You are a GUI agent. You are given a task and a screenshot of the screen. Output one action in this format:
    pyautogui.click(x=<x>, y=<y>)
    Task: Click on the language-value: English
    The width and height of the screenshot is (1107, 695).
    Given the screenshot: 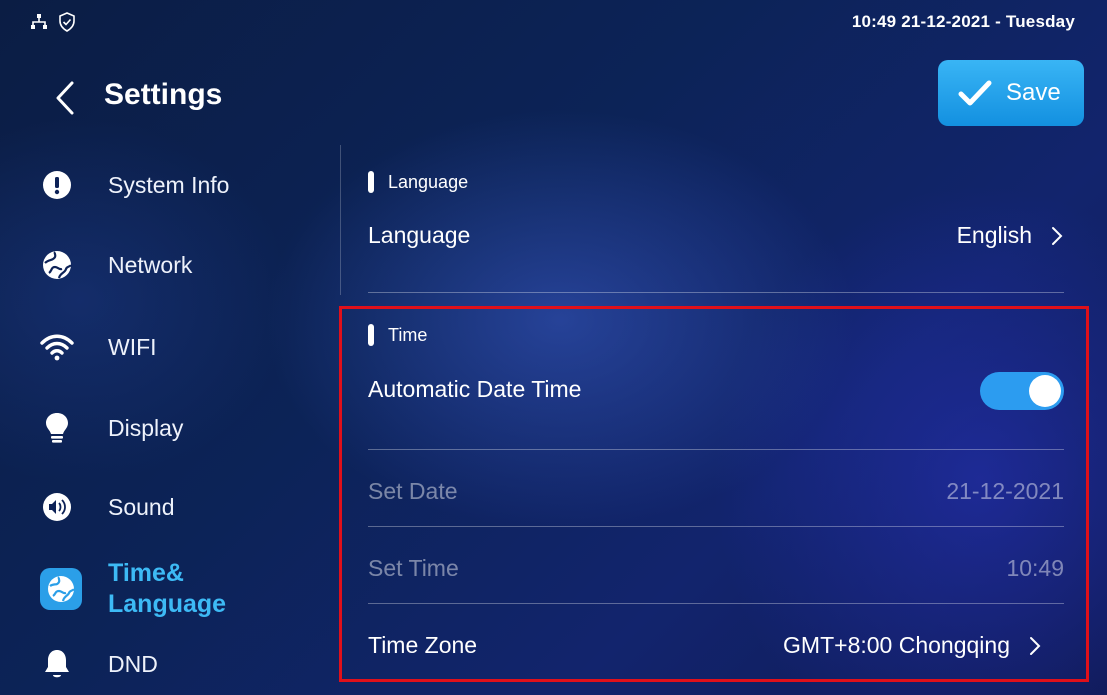 What is the action you would take?
    pyautogui.click(x=994, y=235)
    